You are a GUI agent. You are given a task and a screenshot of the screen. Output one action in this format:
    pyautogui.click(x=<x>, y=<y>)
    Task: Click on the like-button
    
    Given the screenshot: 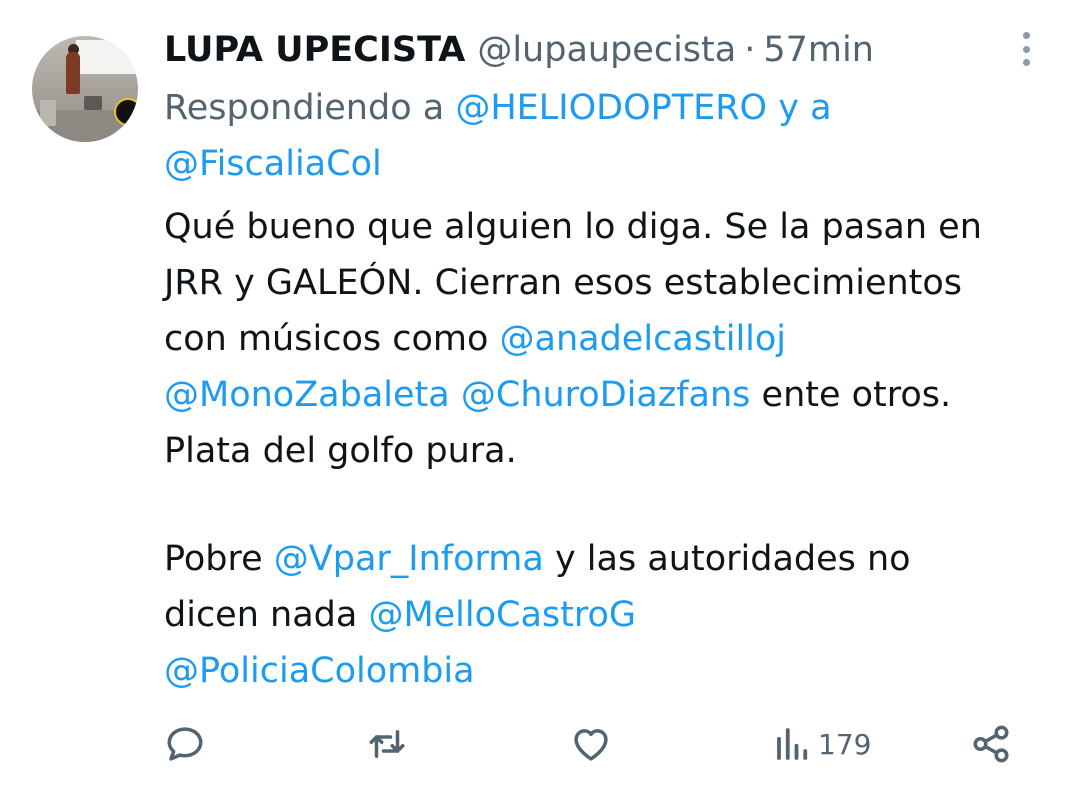 What is the action you would take?
    pyautogui.click(x=591, y=744)
    